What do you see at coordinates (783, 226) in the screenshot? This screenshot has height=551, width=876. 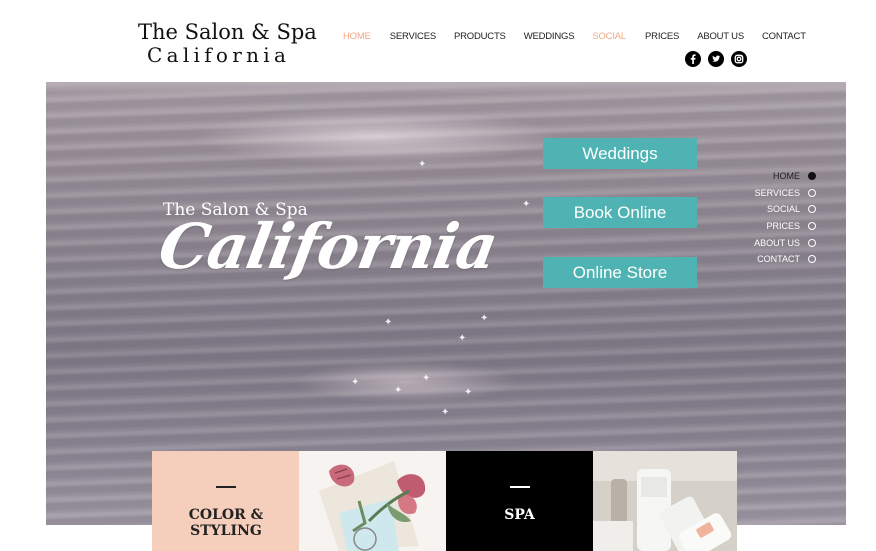 I see `side-nav-label: PRICES` at bounding box center [783, 226].